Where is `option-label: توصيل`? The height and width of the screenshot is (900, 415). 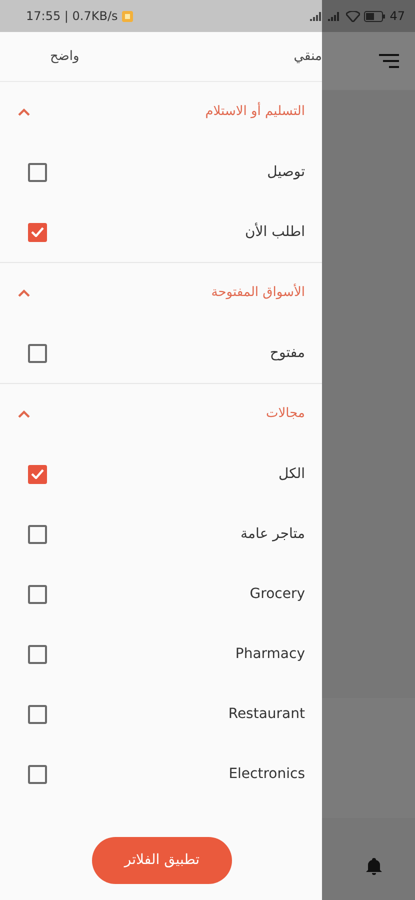
option-label: توصيل is located at coordinates (286, 172).